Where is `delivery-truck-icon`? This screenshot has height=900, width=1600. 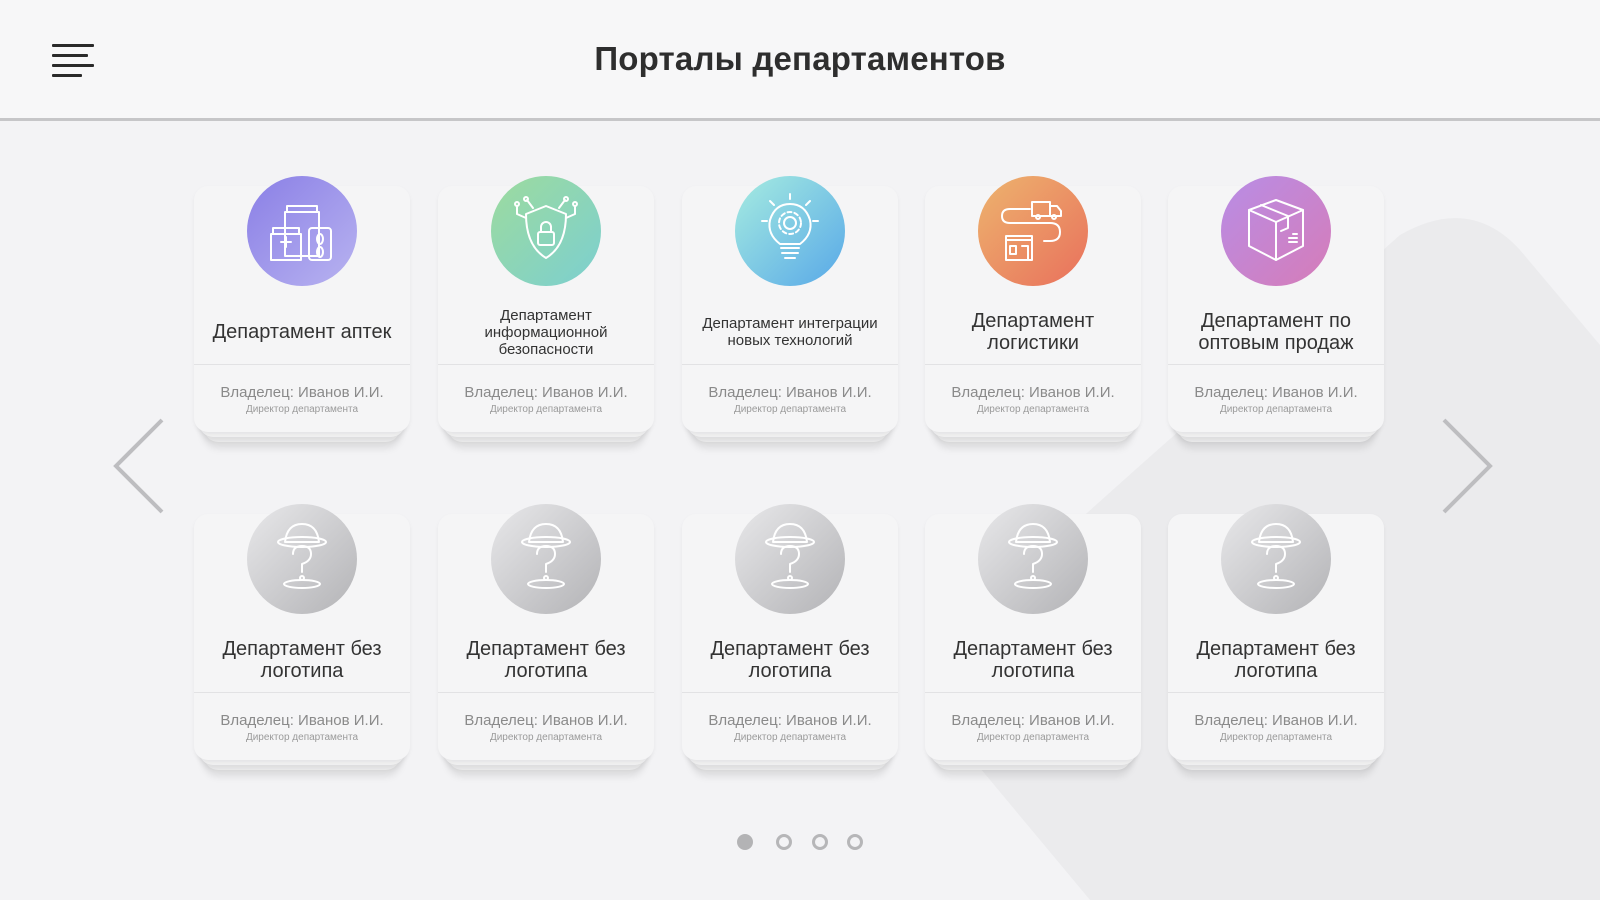
delivery-truck-icon is located at coordinates (1033, 231).